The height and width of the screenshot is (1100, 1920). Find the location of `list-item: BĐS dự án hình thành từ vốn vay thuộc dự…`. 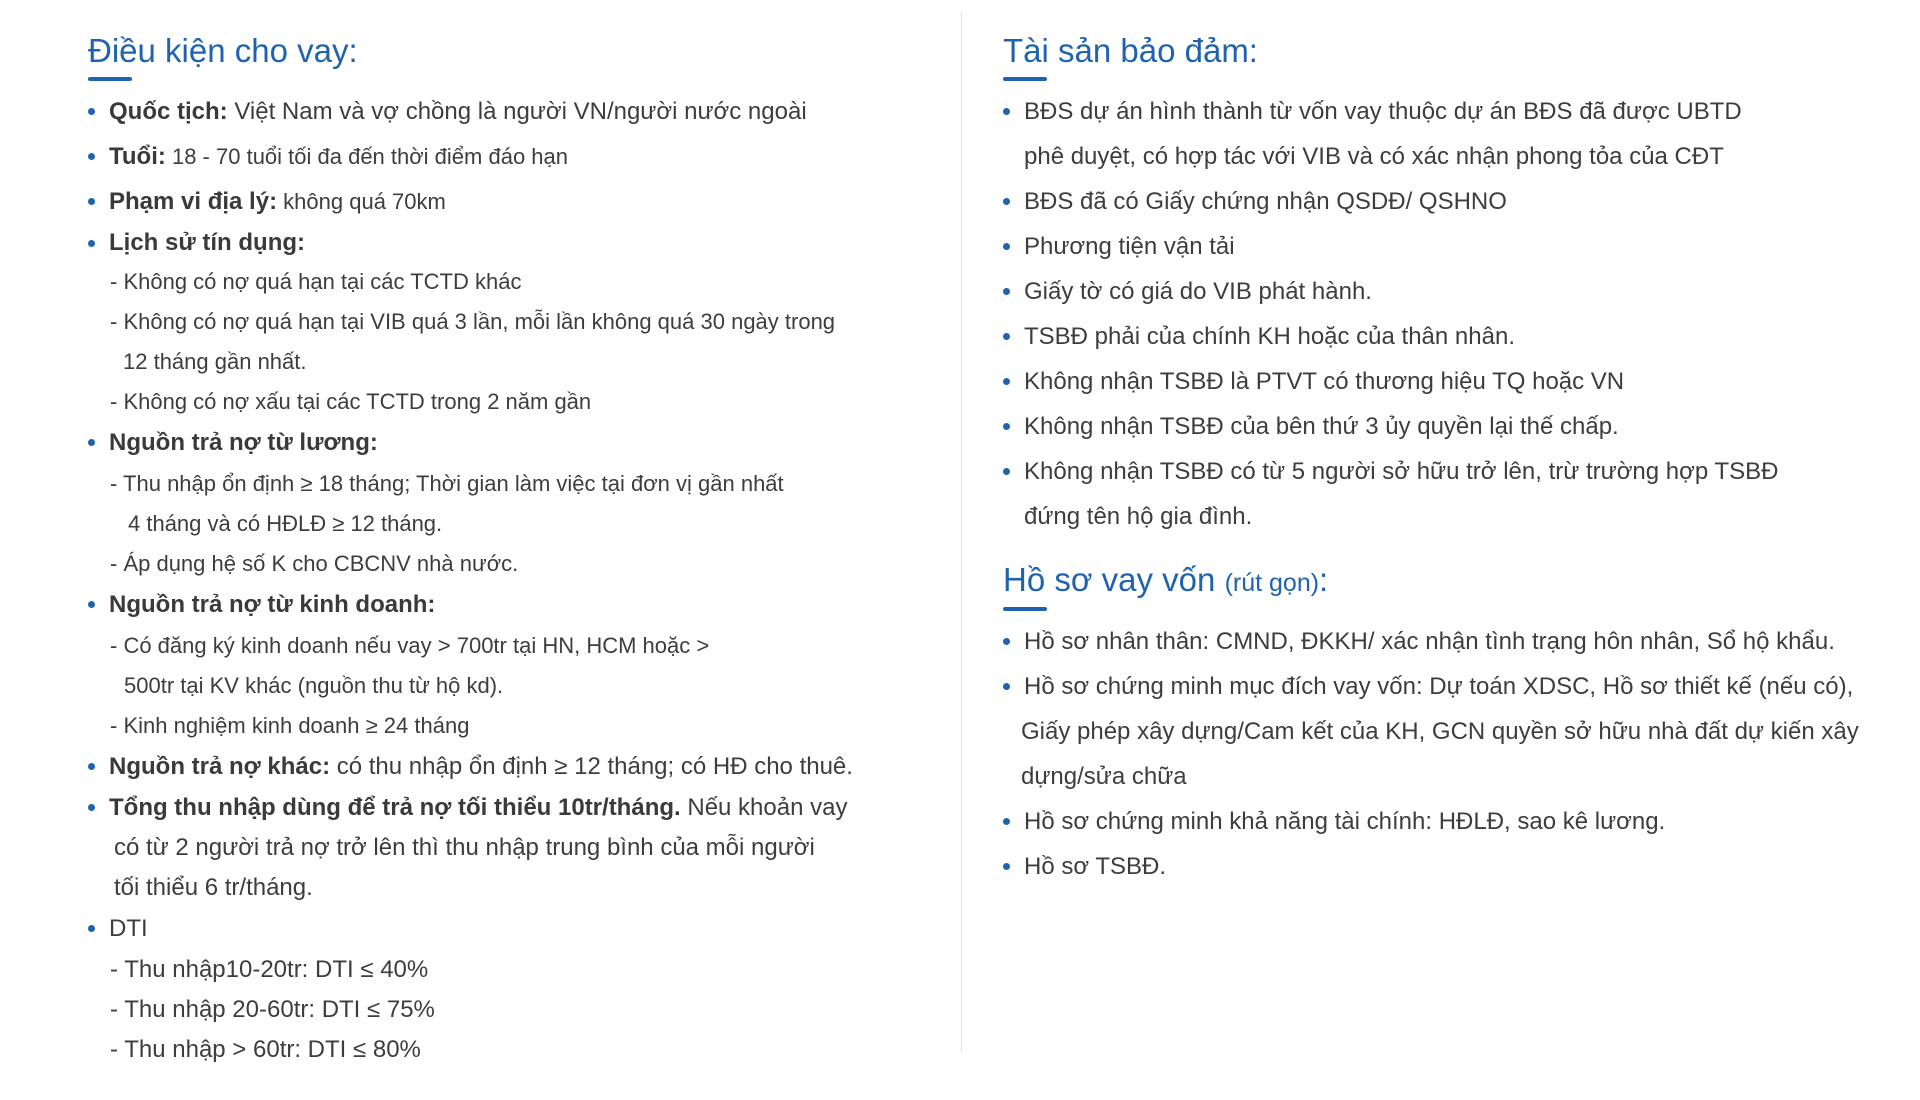

list-item: BĐS dự án hình thành từ vốn vay thuộc dự… is located at coordinates (1453, 134).